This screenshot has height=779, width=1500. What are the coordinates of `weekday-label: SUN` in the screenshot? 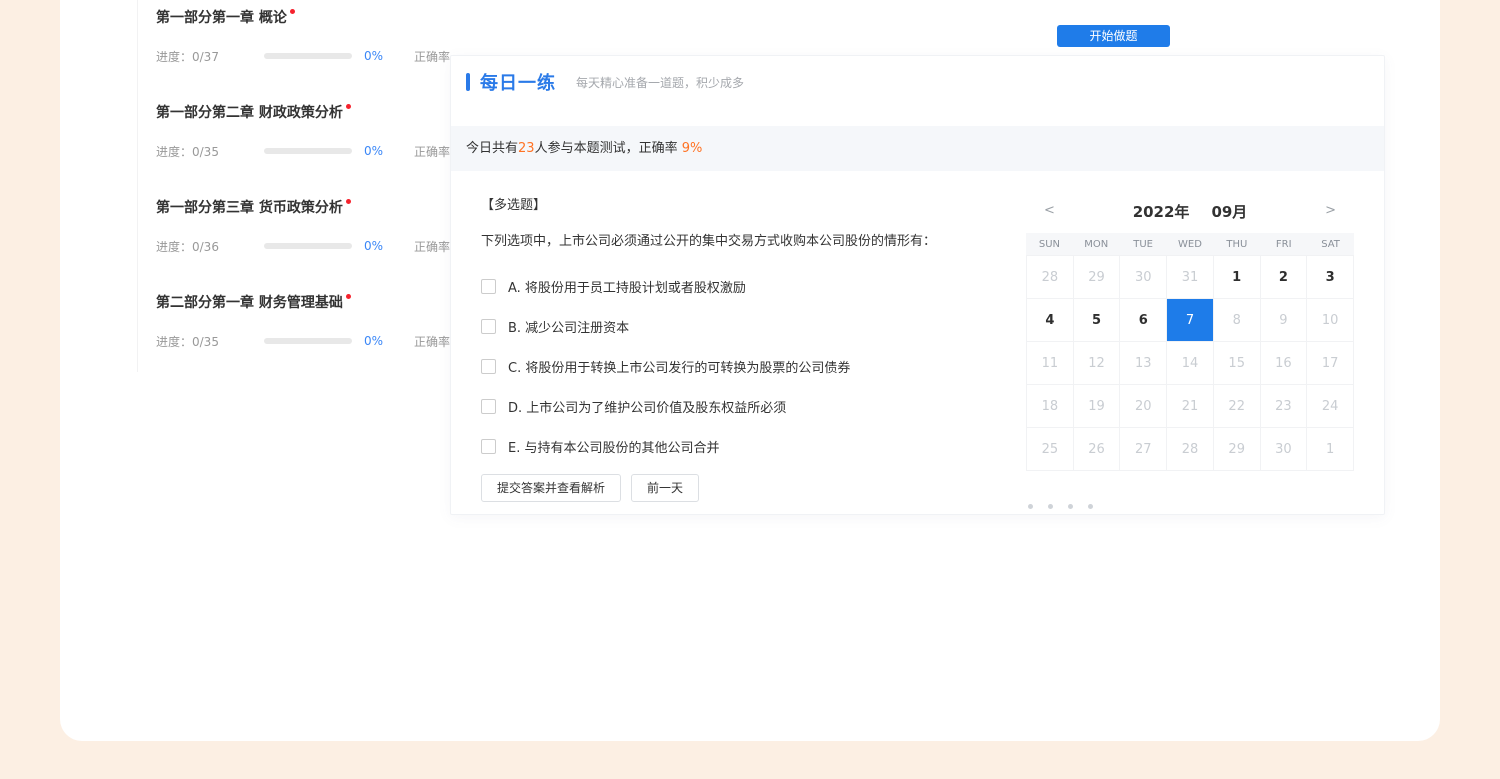 It's located at (1049, 244).